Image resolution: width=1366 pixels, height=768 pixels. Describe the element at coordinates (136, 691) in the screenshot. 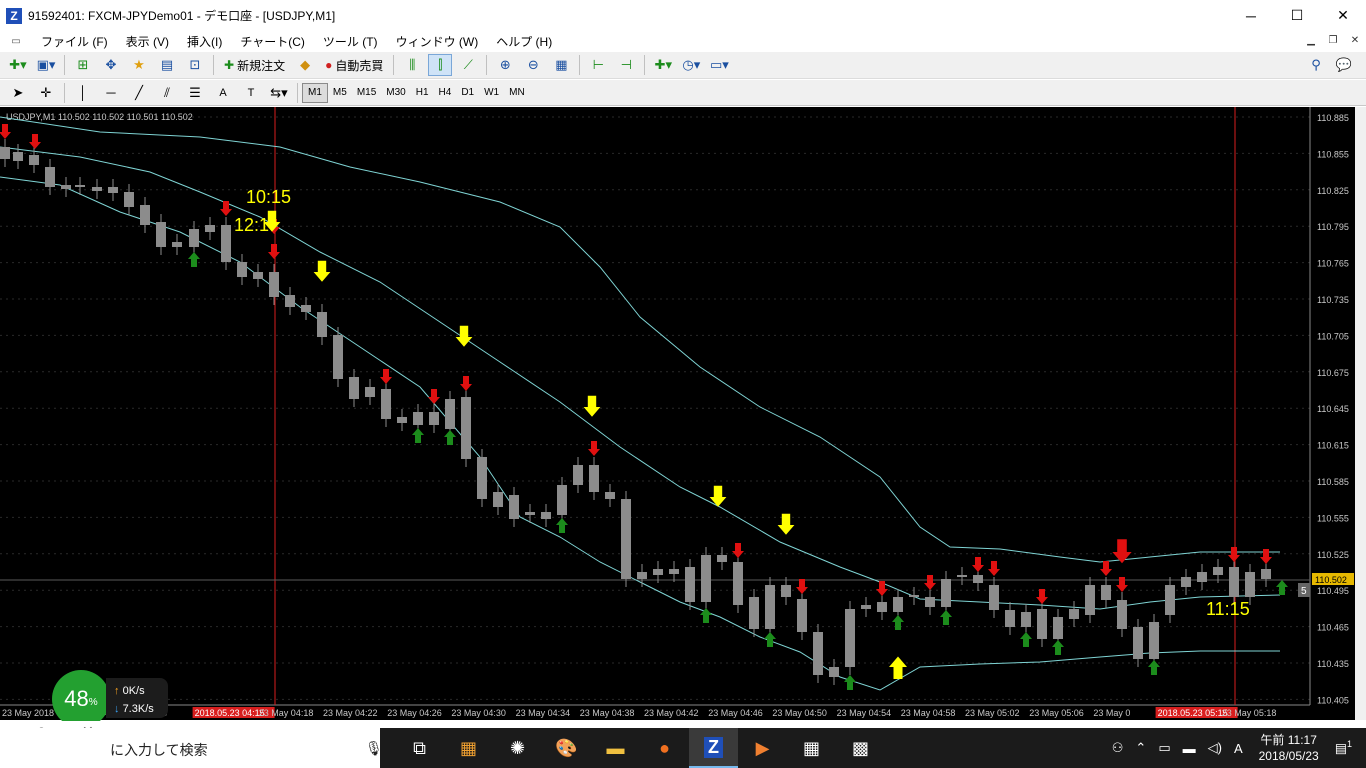

I see `upload-unit: K/s` at that location.